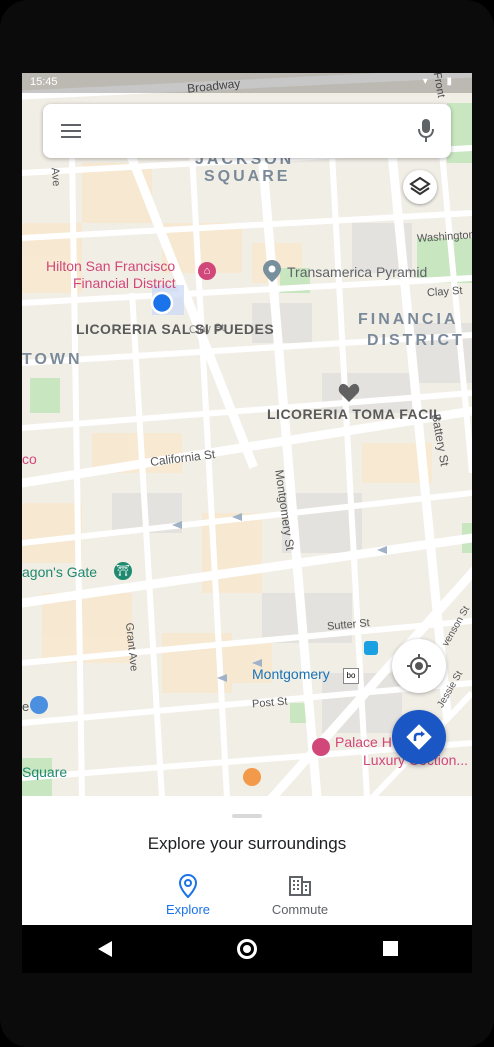 This screenshot has height=1047, width=494. What do you see at coordinates (426, 131) in the screenshot?
I see `mic-icon` at bounding box center [426, 131].